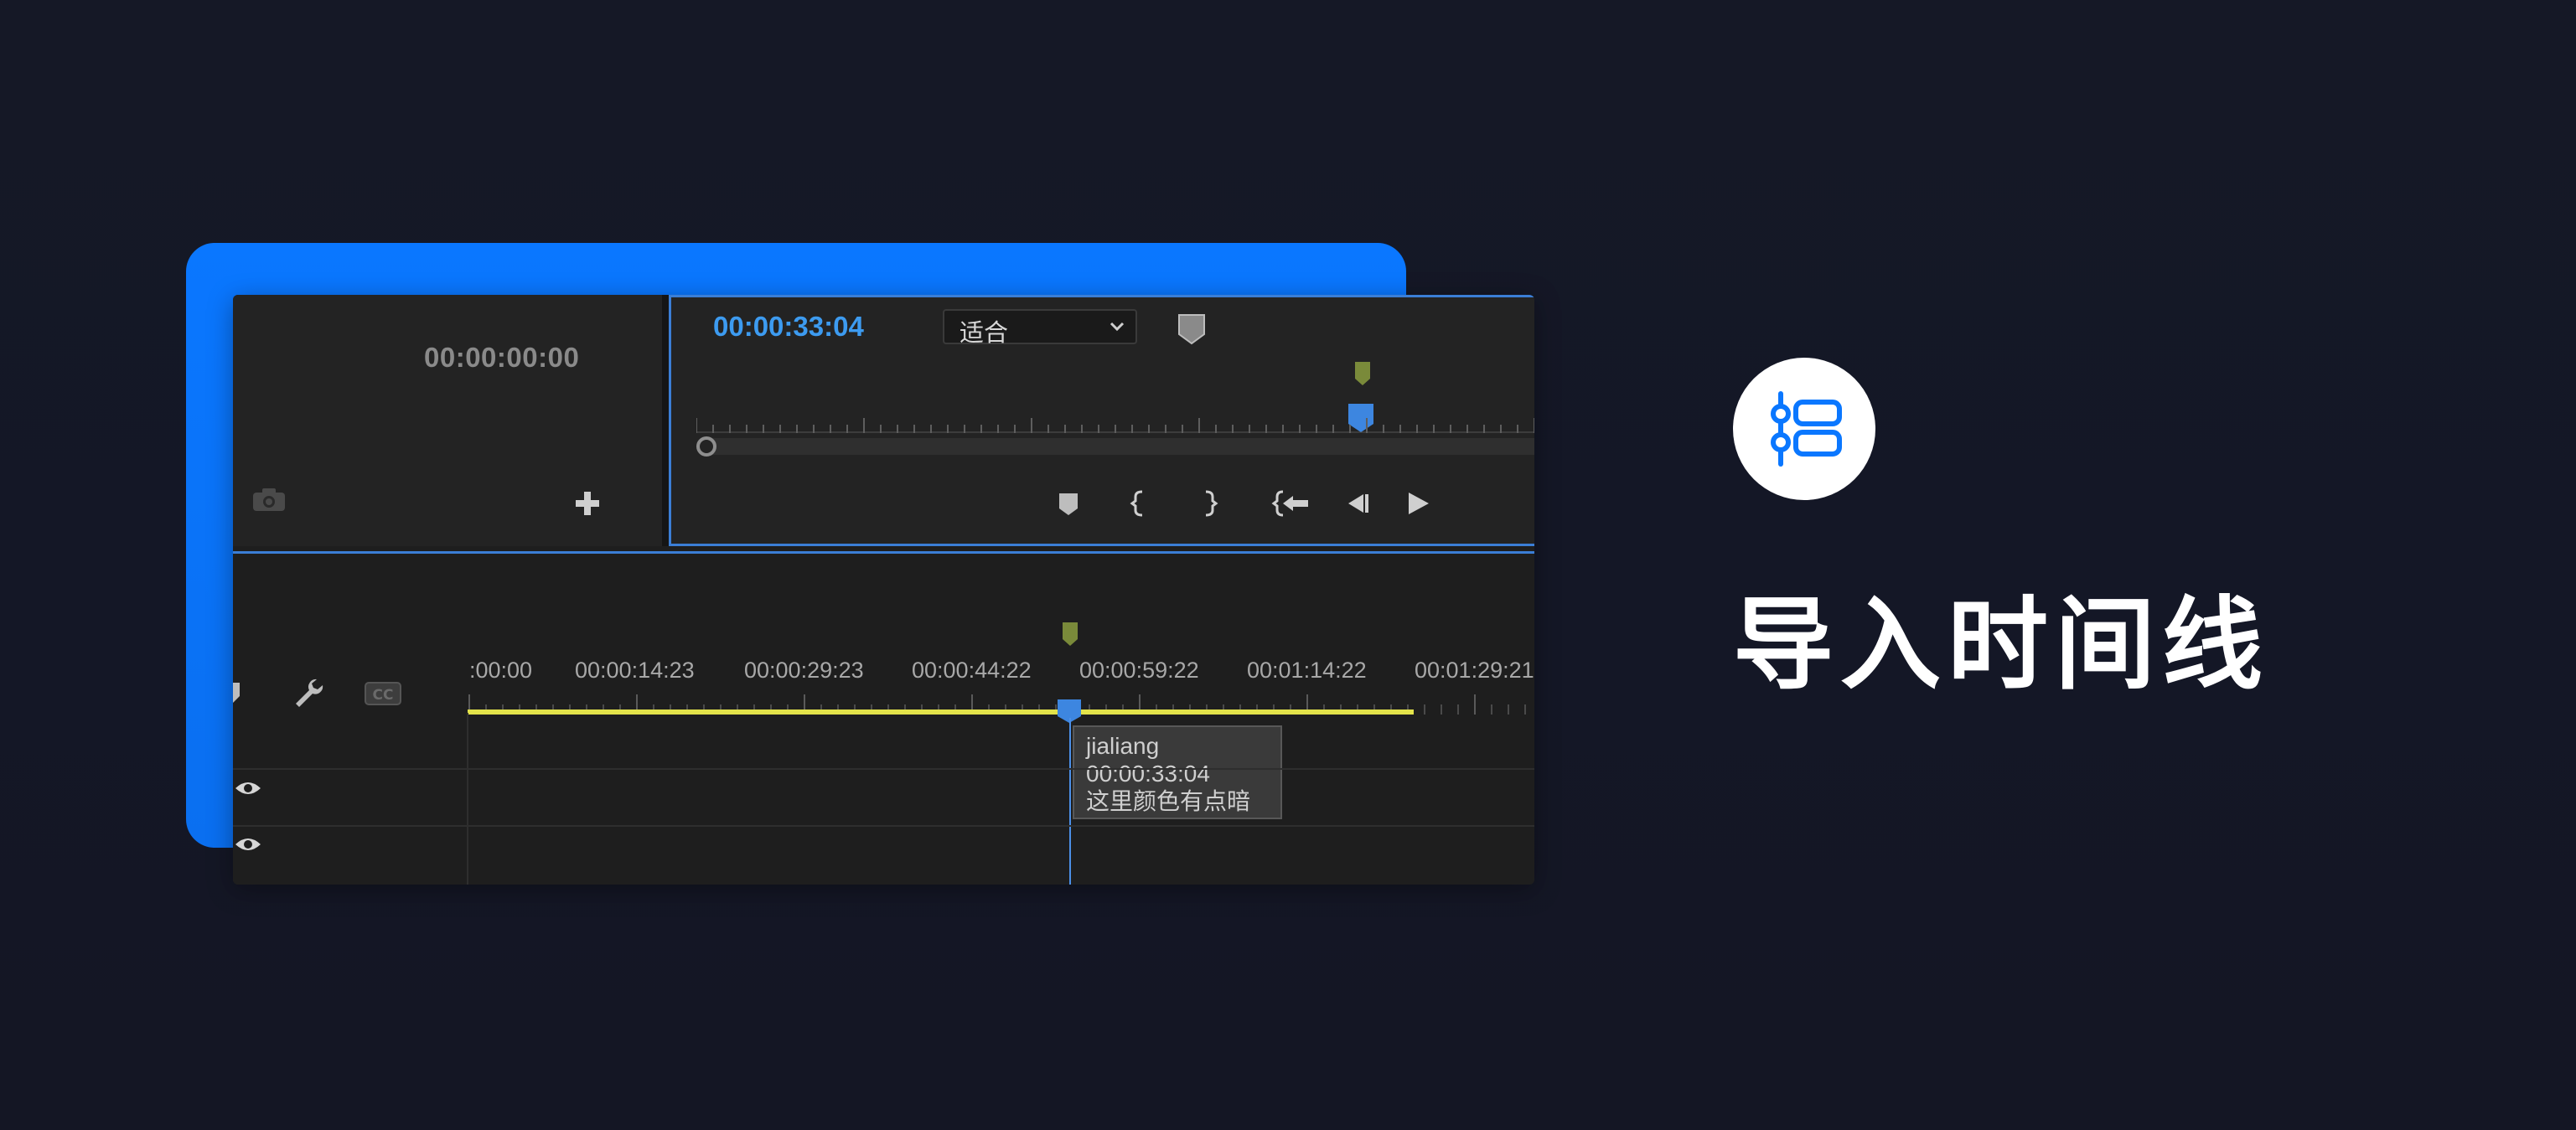  Describe the element at coordinates (1357, 504) in the screenshot. I see `step-back-icon` at that location.